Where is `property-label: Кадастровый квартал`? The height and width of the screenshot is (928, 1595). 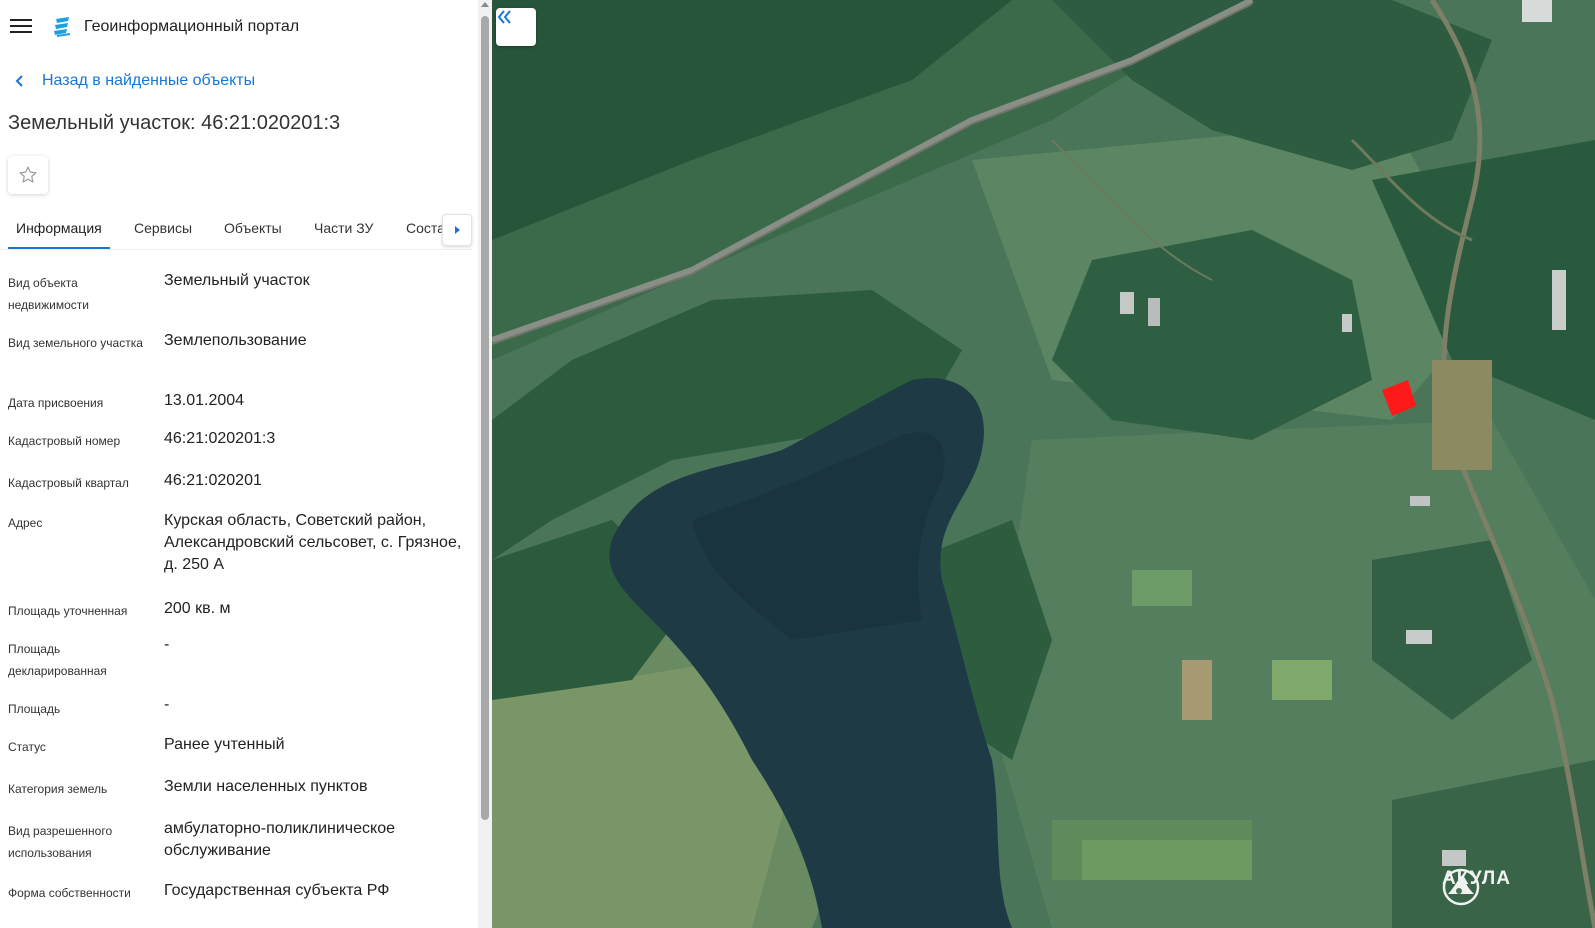 property-label: Кадастровый квартал is located at coordinates (68, 483).